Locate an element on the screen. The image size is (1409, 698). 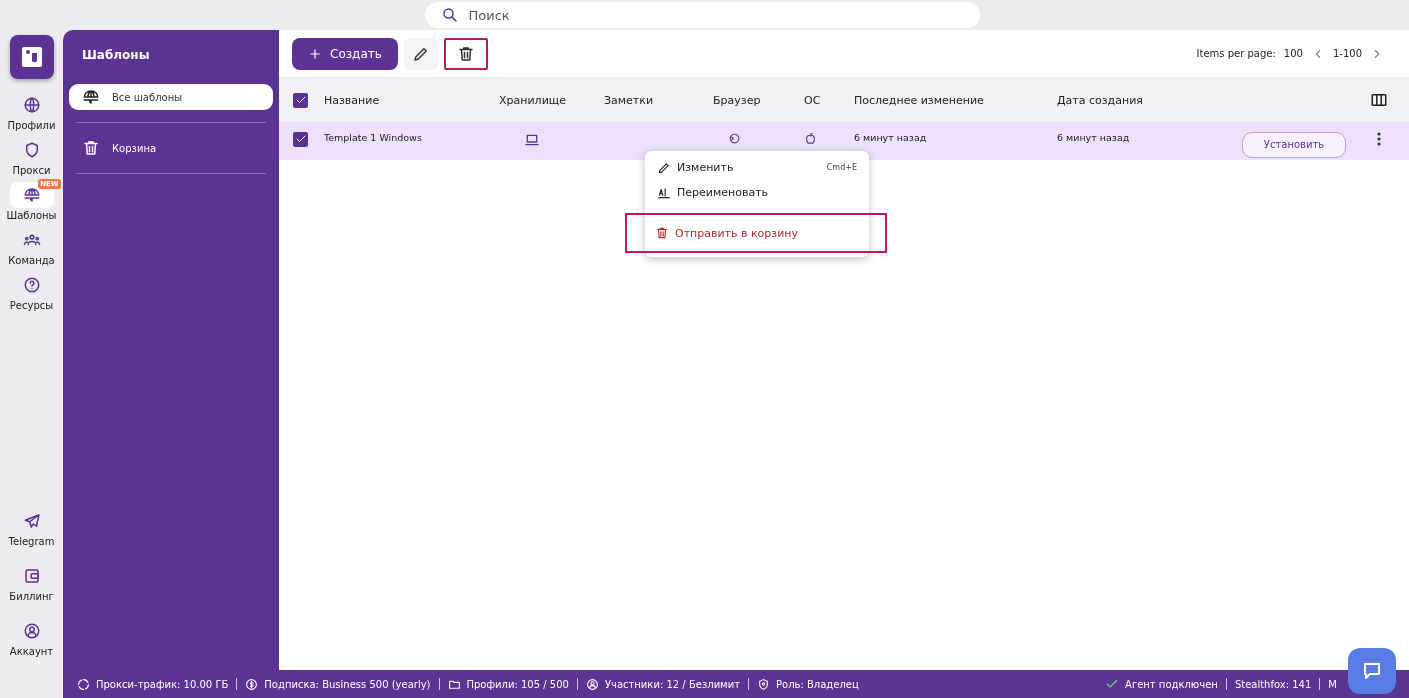
search-field: Поиск is located at coordinates (715, 15).